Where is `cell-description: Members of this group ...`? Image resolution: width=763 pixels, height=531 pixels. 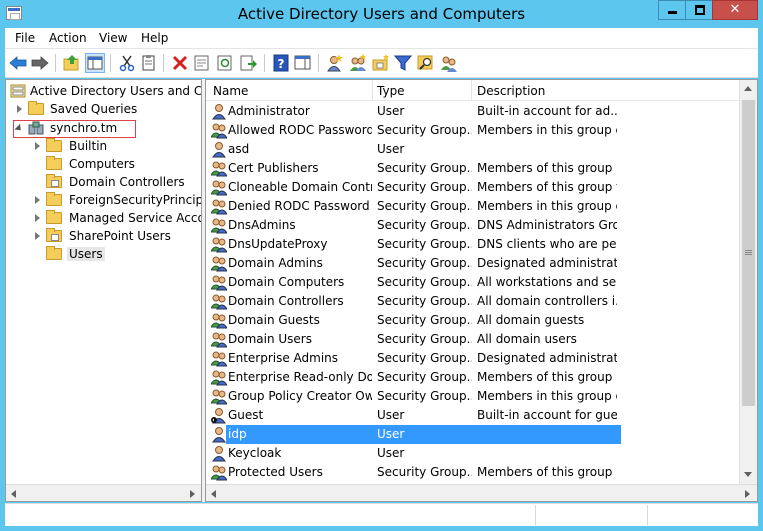 cell-description: Members of this group ... is located at coordinates (547, 377).